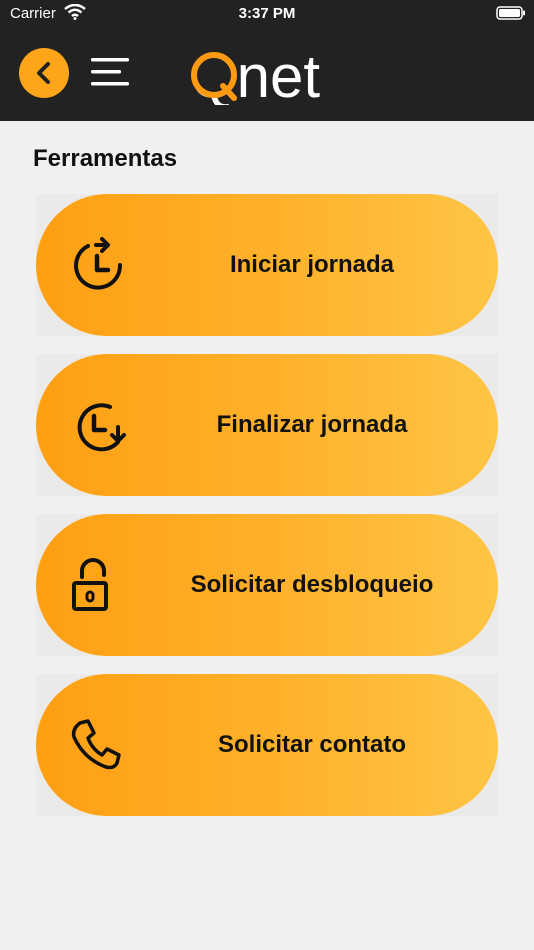 Image resolution: width=534 pixels, height=950 pixels. Describe the element at coordinates (511, 15) in the screenshot. I see `battery-icon` at that location.